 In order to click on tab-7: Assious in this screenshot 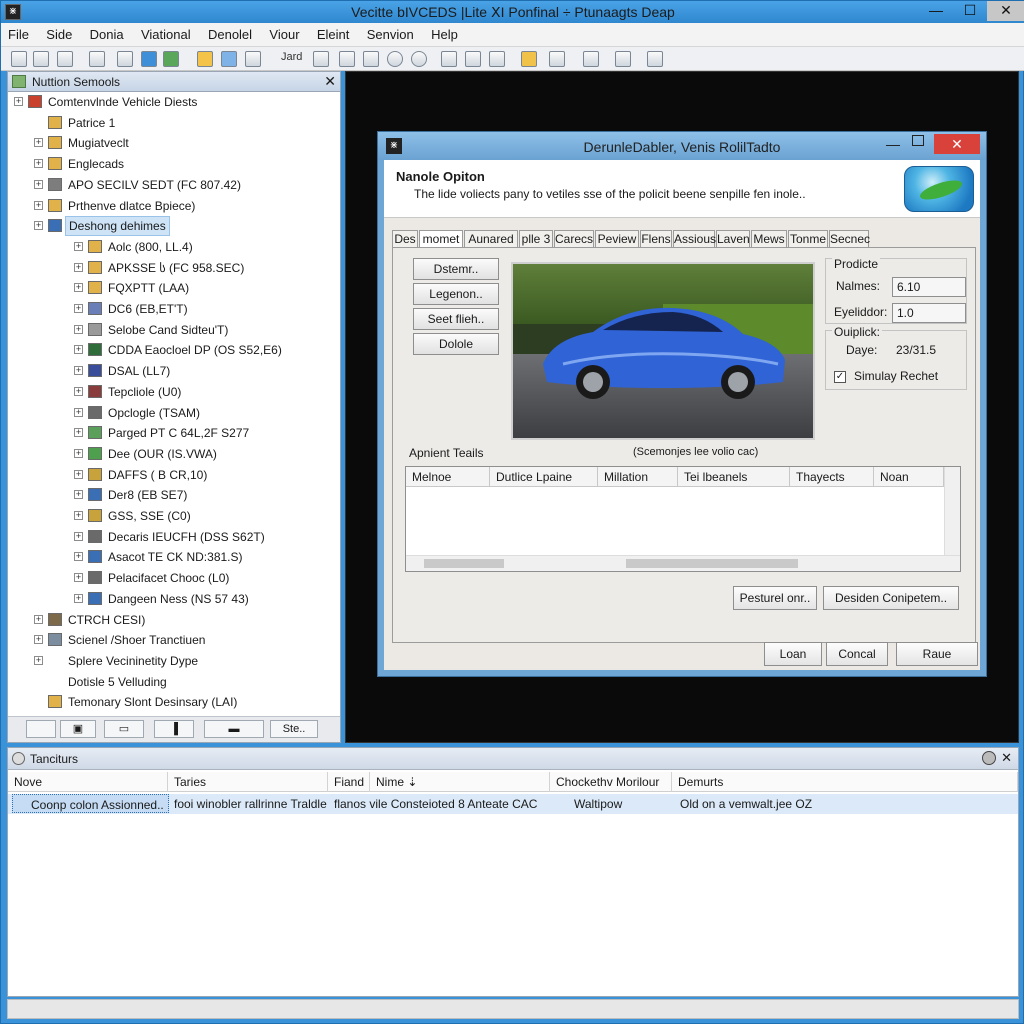, I will do `click(694, 239)`.